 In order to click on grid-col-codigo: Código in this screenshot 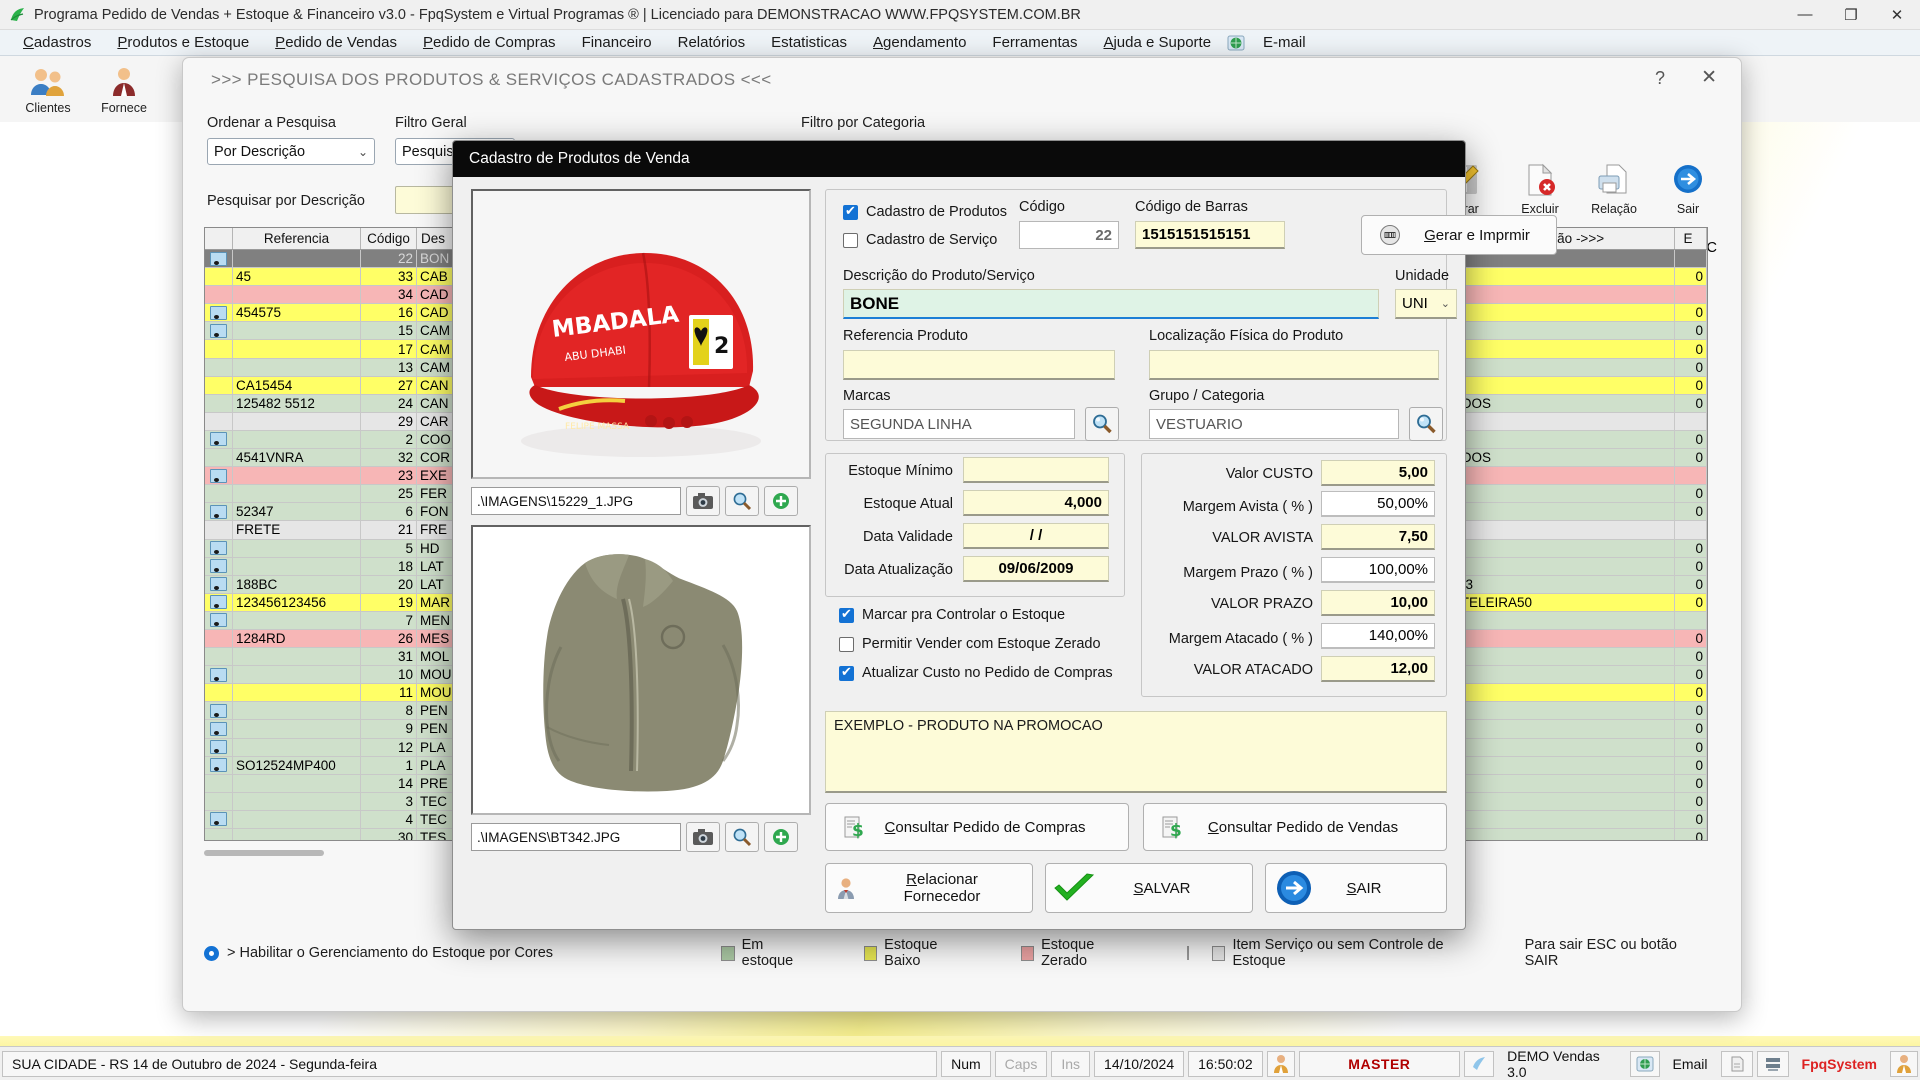, I will do `click(389, 238)`.